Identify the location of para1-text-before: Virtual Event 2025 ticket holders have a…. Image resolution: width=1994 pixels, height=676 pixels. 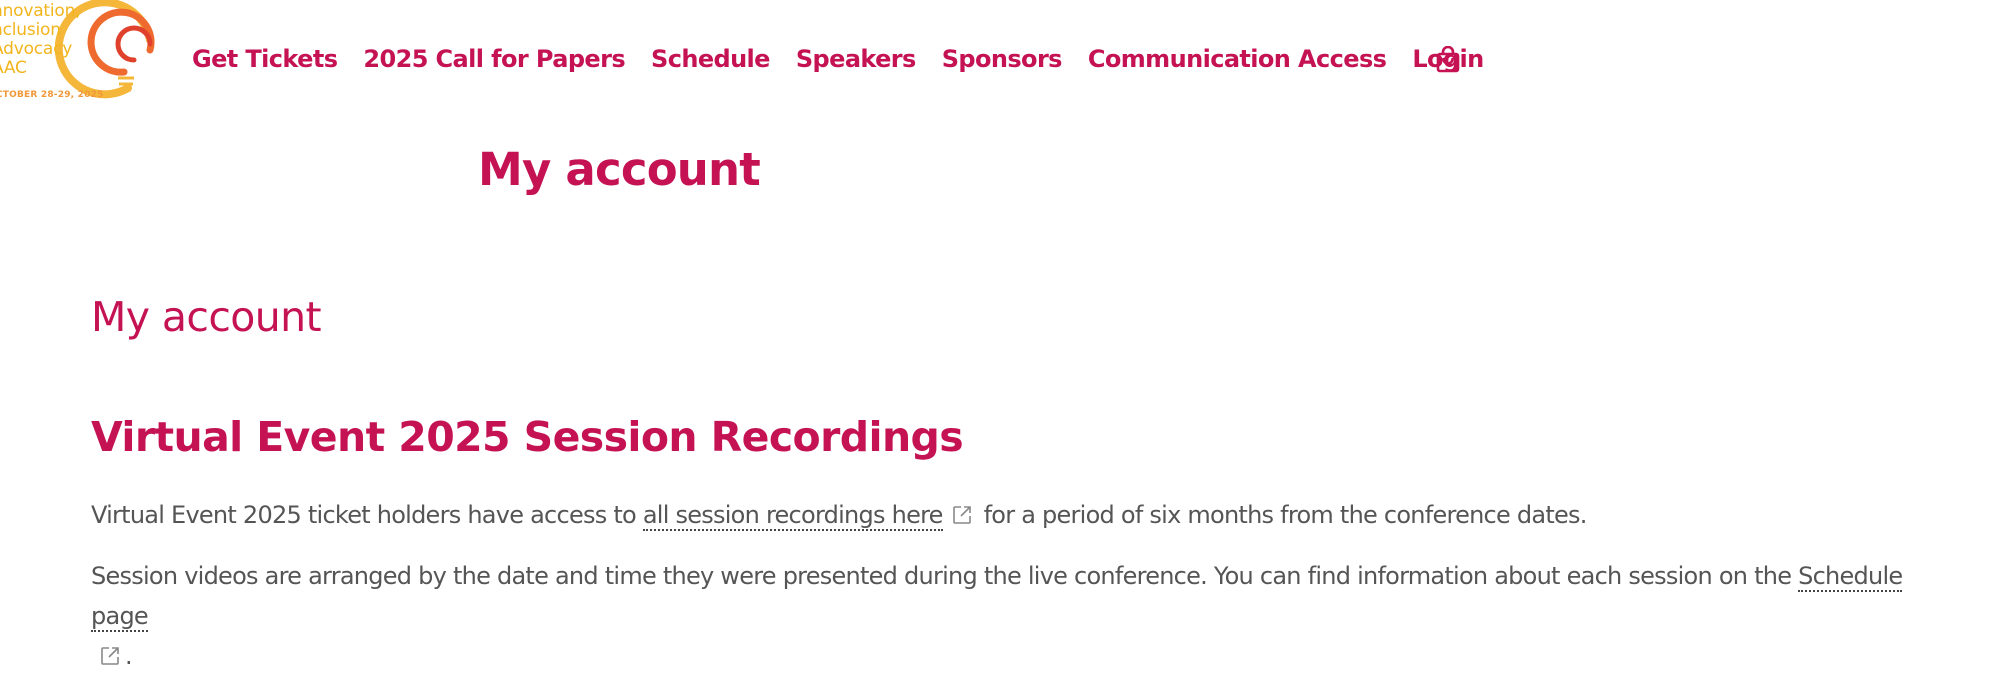
(367, 515).